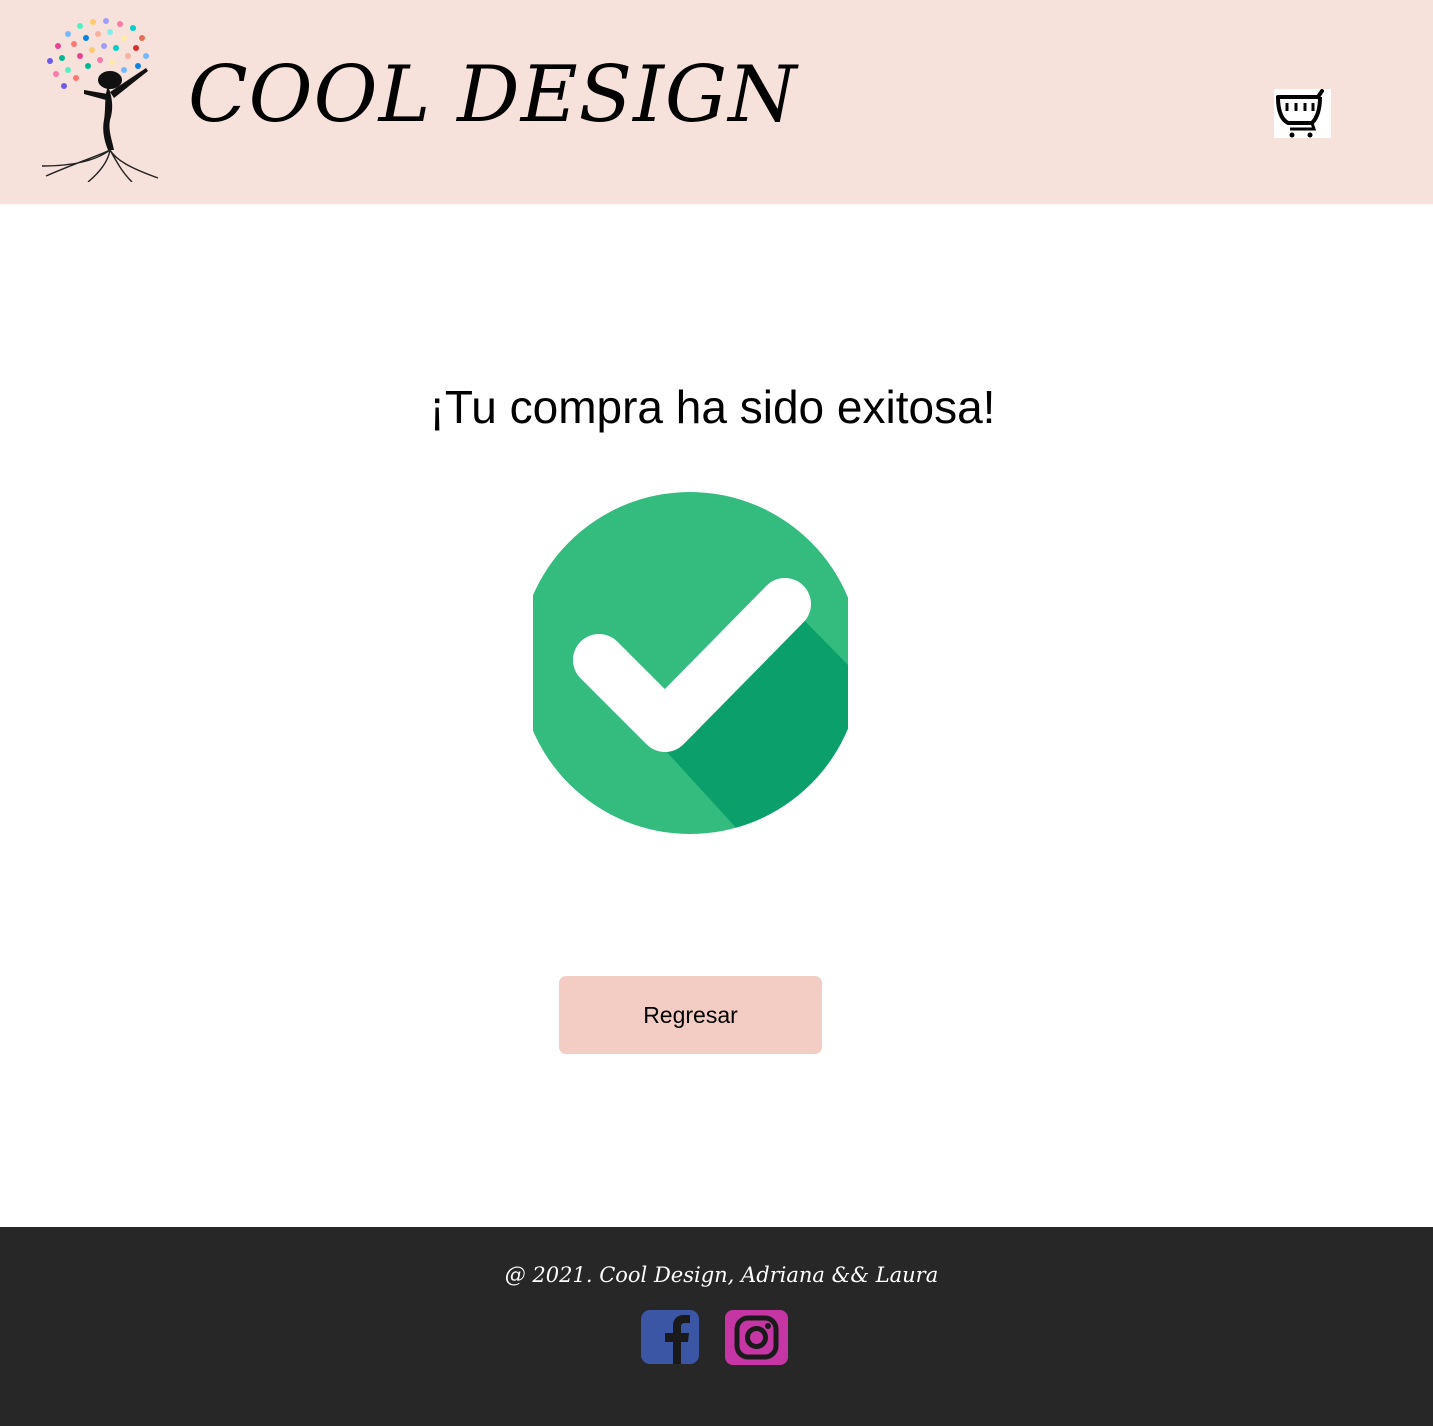 The image size is (1433, 1426). Describe the element at coordinates (721, 1275) in the screenshot. I see `copyright-text: @ 2021. Cool Design, Adriana && Laura` at that location.